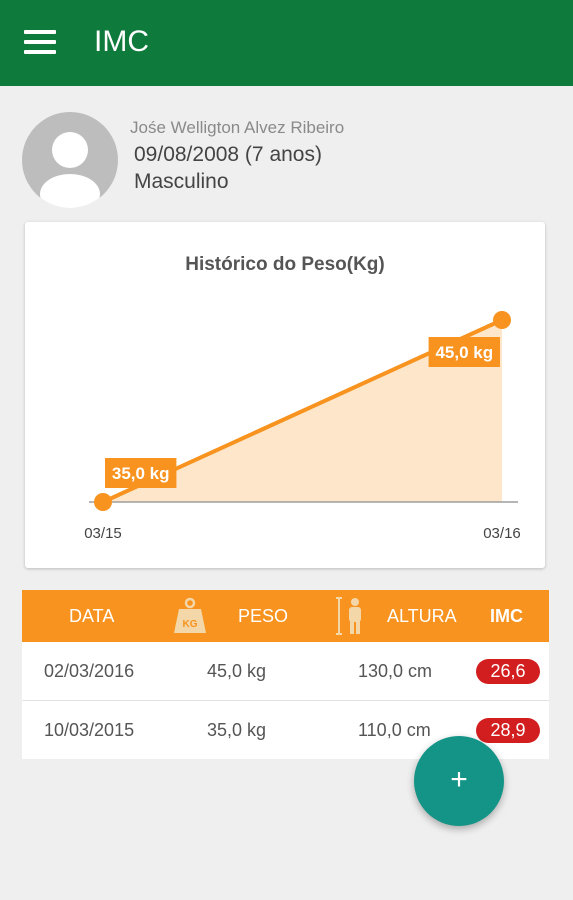  What do you see at coordinates (422, 616) in the screenshot?
I see `header-height: ALTURA` at bounding box center [422, 616].